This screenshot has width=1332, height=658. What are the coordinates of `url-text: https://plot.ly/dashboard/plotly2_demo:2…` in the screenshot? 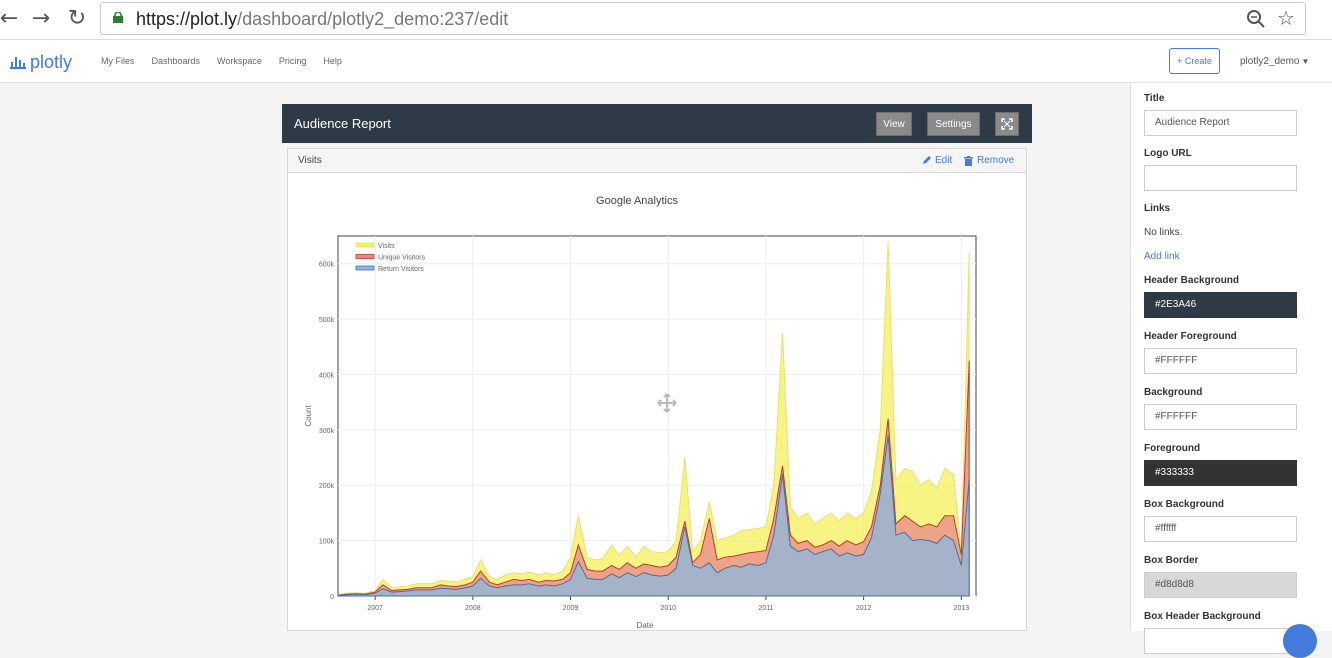 It's located at (322, 19).